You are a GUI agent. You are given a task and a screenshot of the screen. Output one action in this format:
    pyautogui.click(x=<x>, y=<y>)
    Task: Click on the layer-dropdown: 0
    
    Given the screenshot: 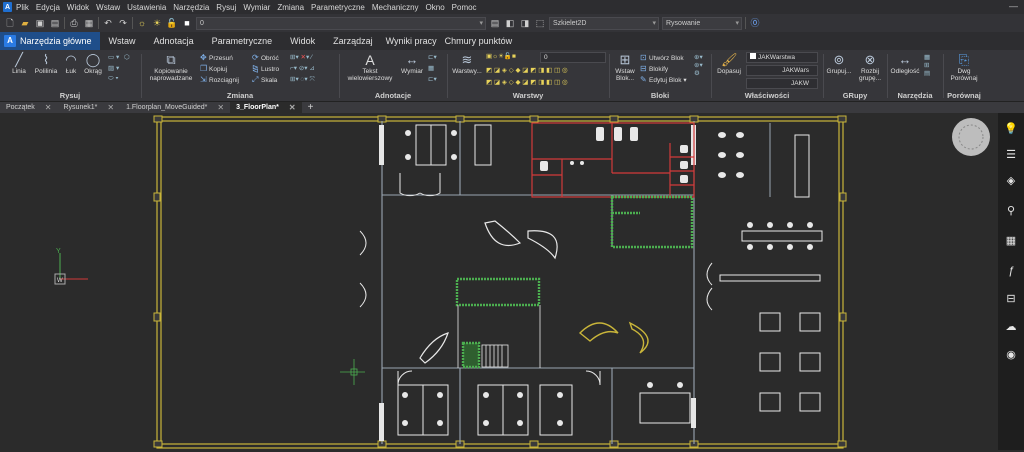 What is the action you would take?
    pyautogui.click(x=573, y=57)
    